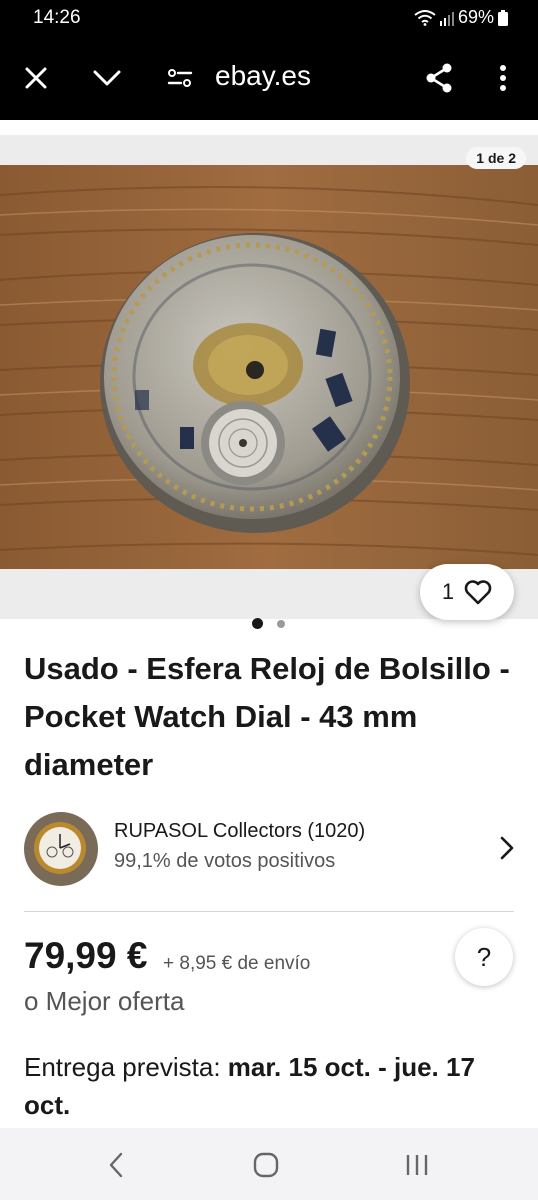 The width and height of the screenshot is (538, 1200). I want to click on site-settings-button, so click(180, 78).